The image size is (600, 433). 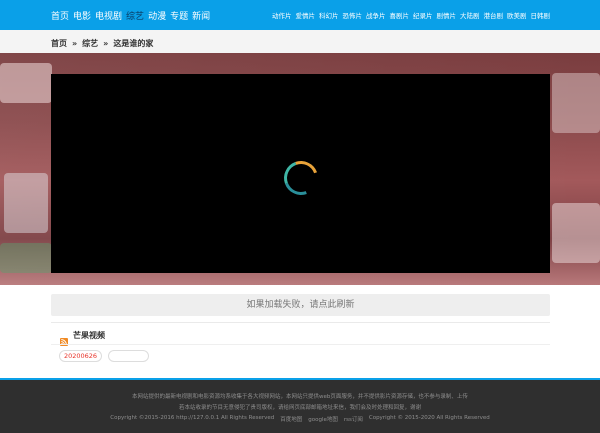 What do you see at coordinates (517, 15) in the screenshot?
I see `genre-item: 欧美剧` at bounding box center [517, 15].